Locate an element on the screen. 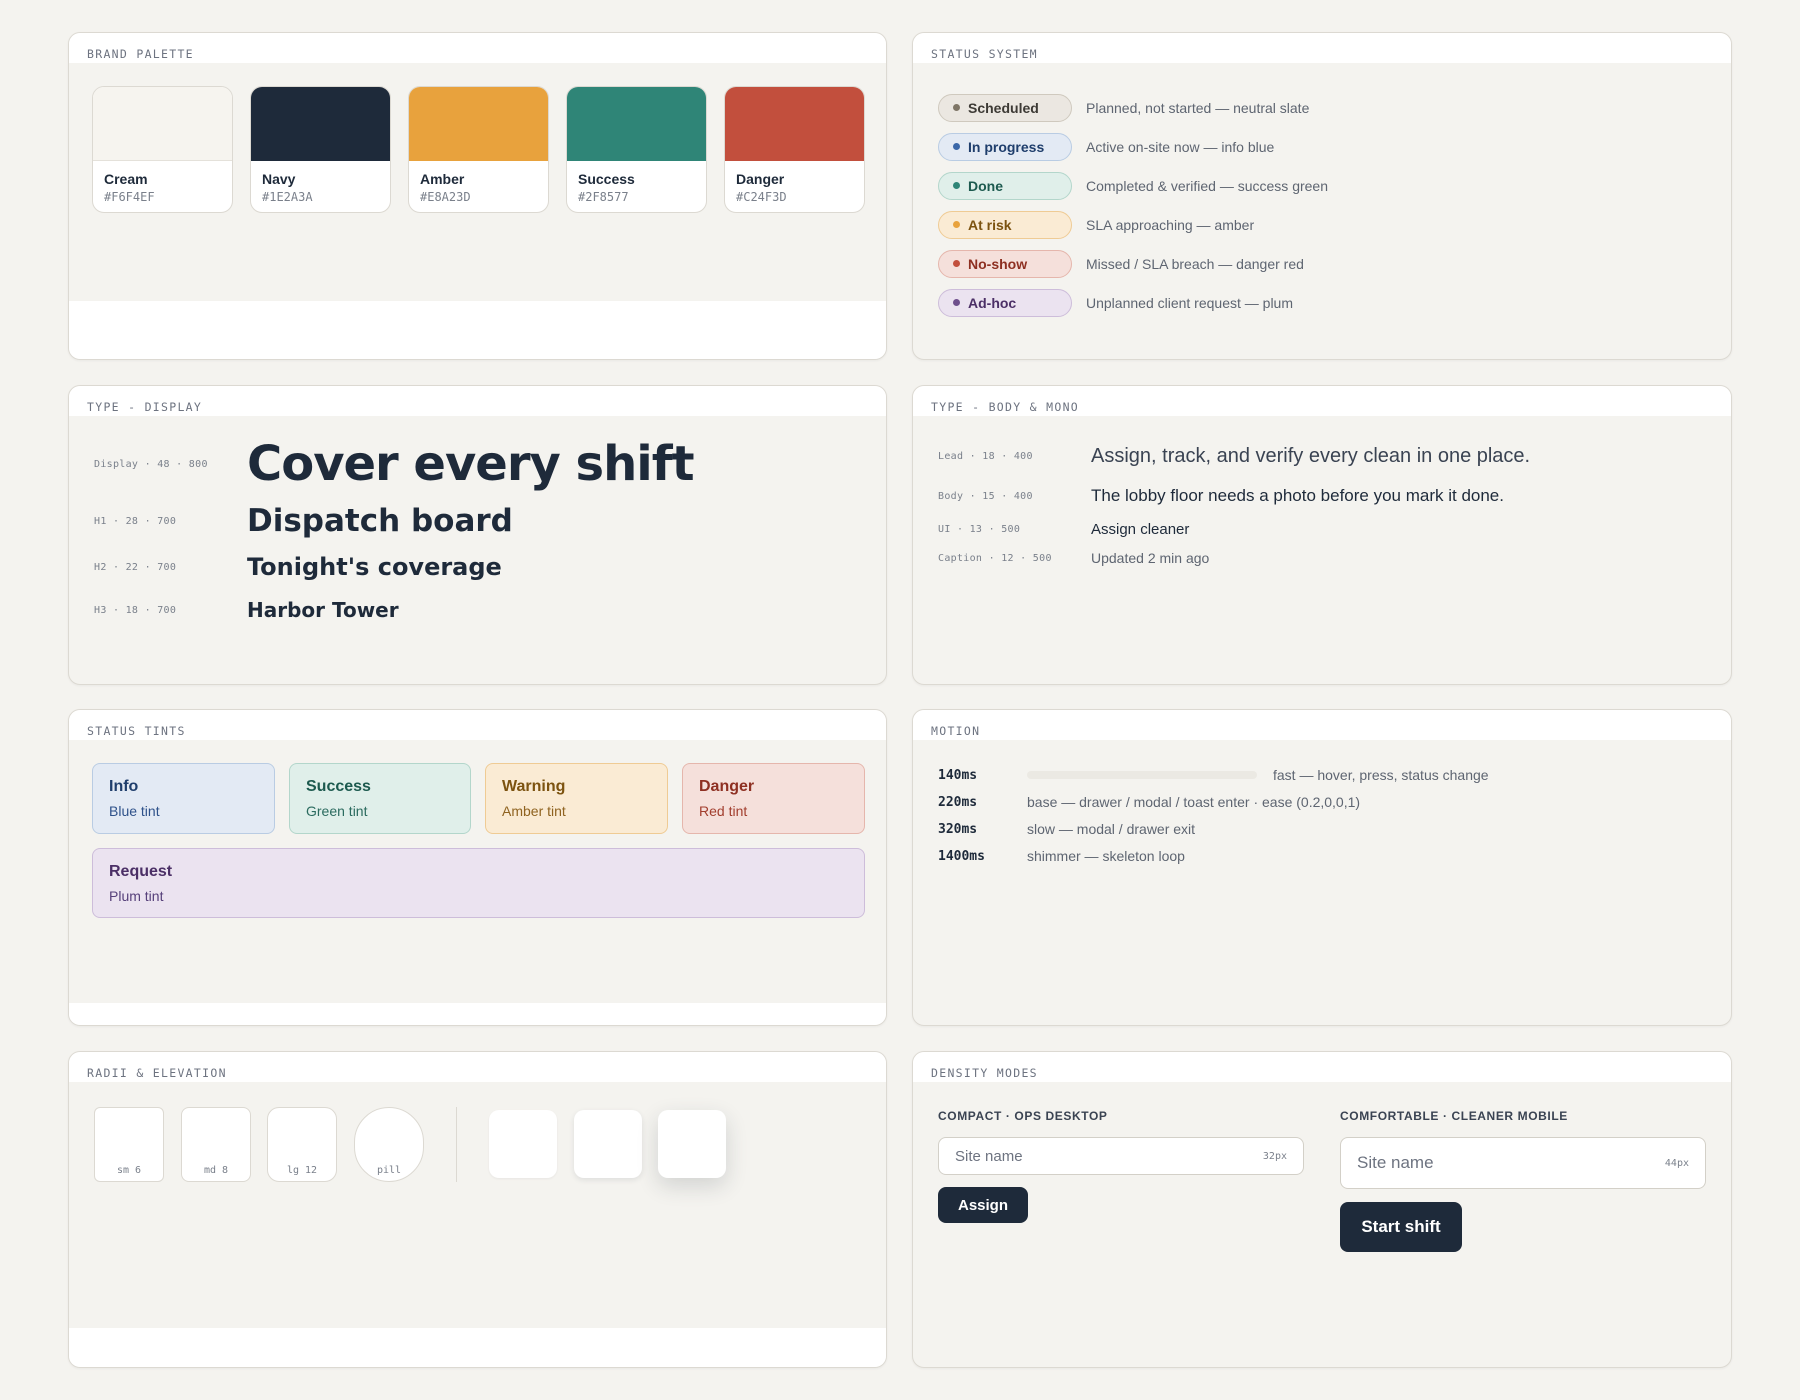 This screenshot has width=1800, height=1400. assign-button: Assign is located at coordinates (983, 1205).